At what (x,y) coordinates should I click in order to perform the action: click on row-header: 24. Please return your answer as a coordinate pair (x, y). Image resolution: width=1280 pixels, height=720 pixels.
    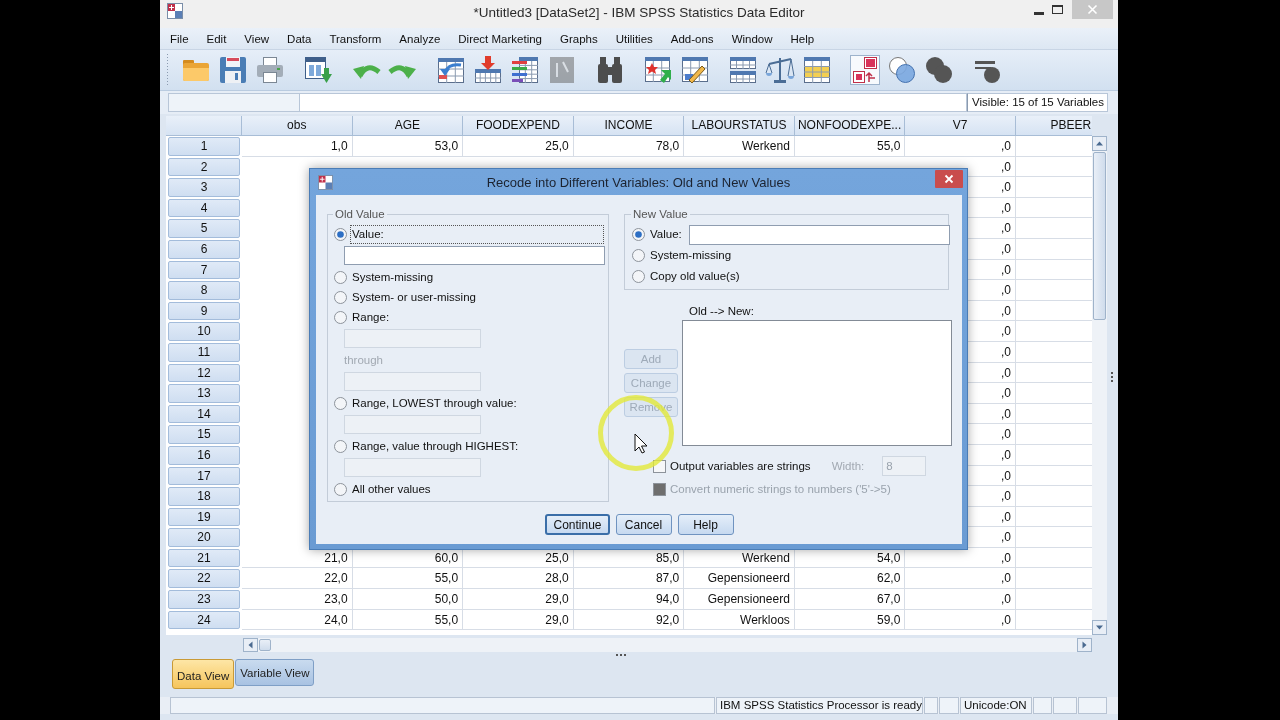
    Looking at the image, I should click on (204, 620).